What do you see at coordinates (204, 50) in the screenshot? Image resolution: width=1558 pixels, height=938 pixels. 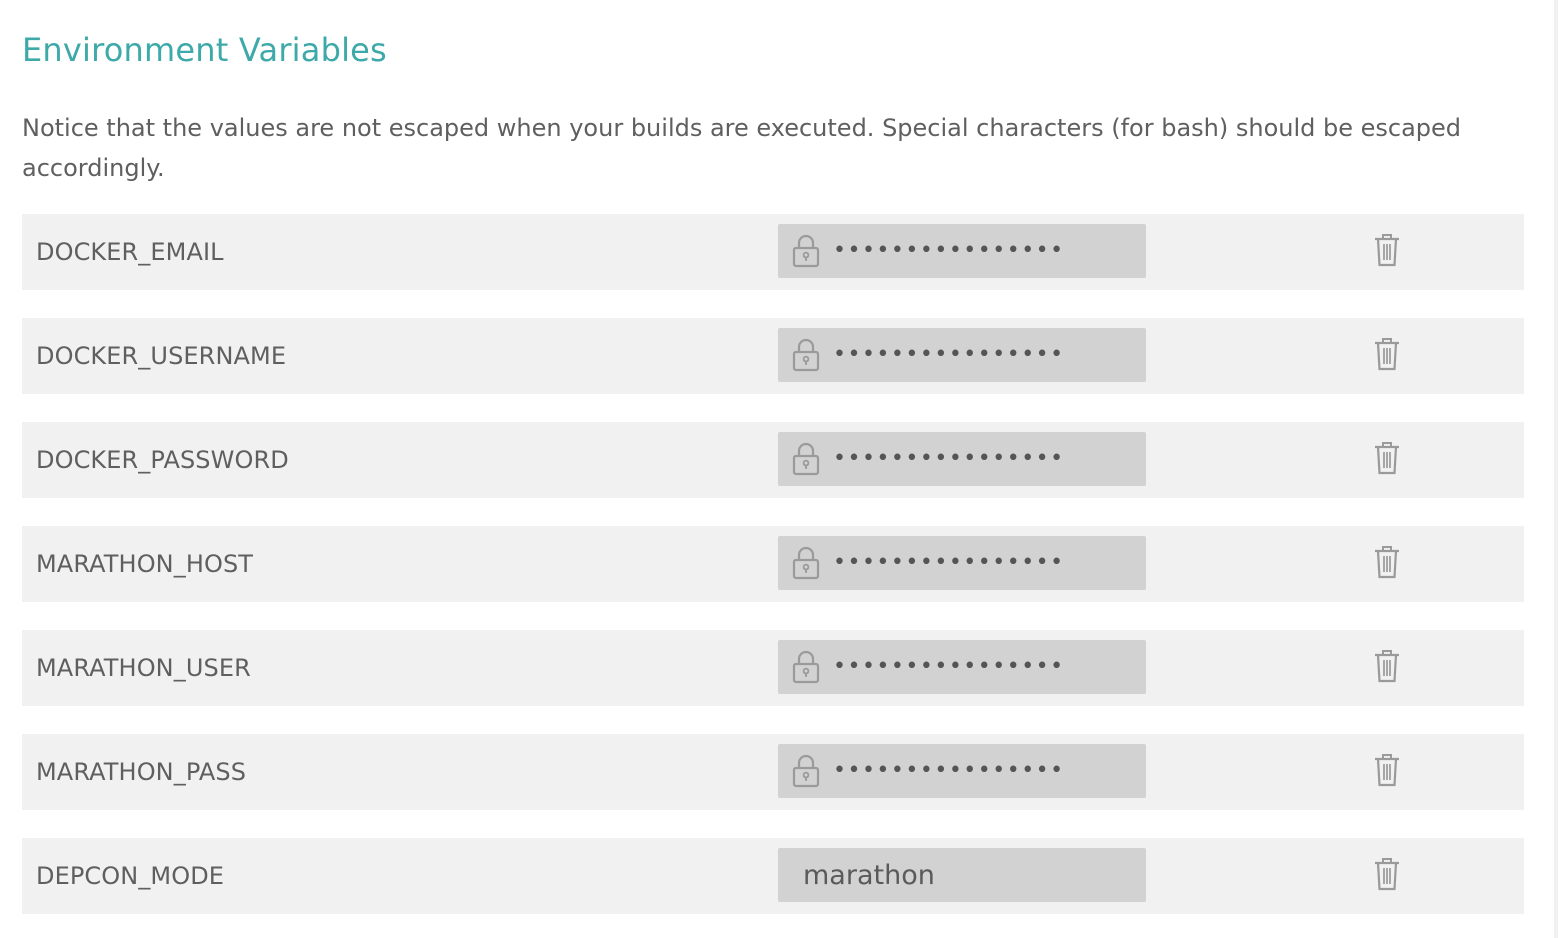 I see `section-title: Environment Variables` at bounding box center [204, 50].